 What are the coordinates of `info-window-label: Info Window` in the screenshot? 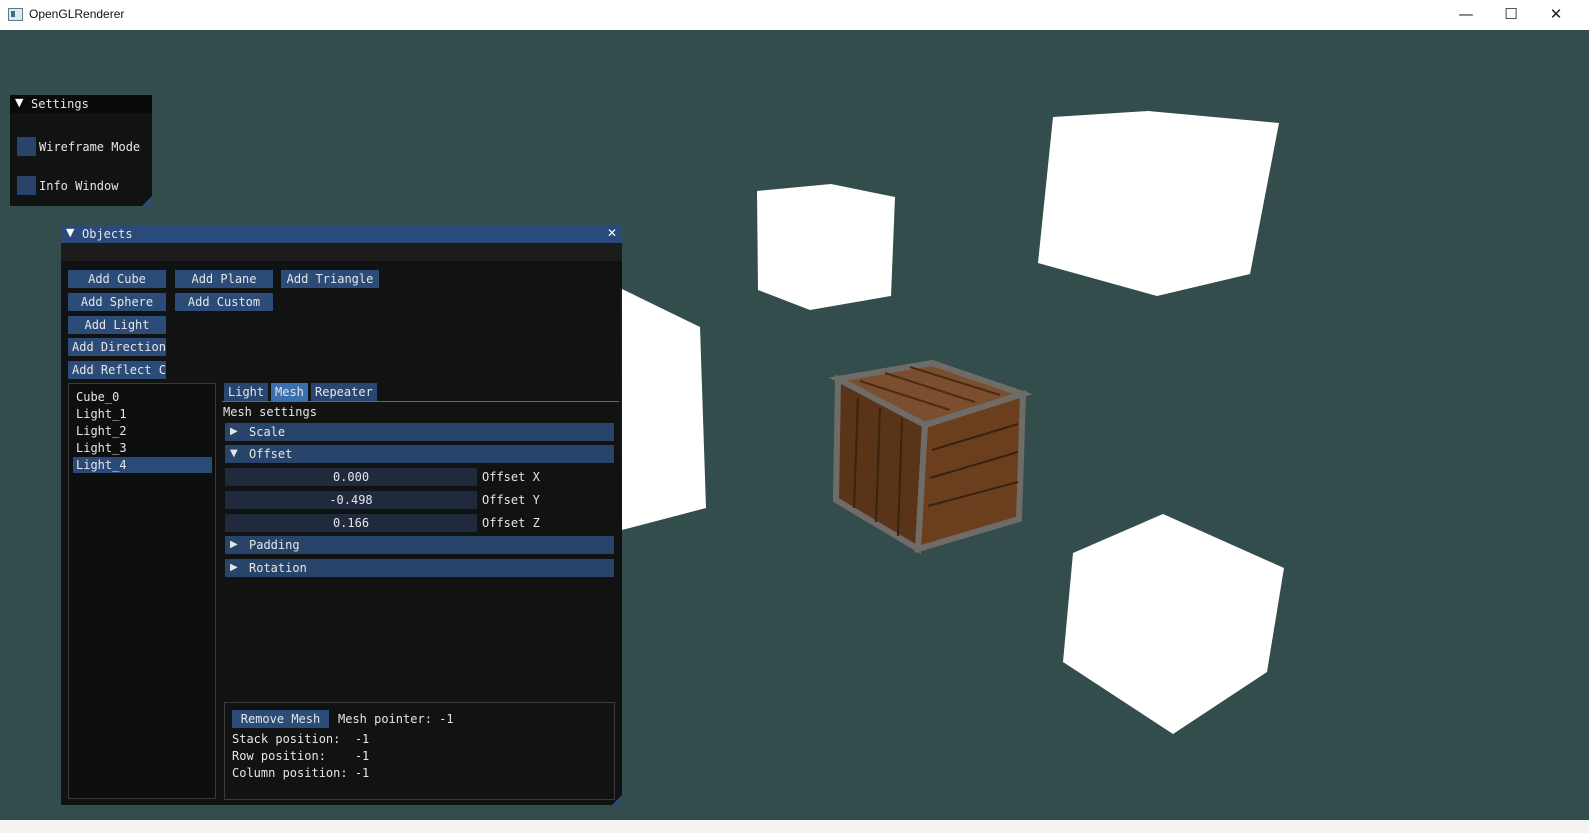 It's located at (79, 186).